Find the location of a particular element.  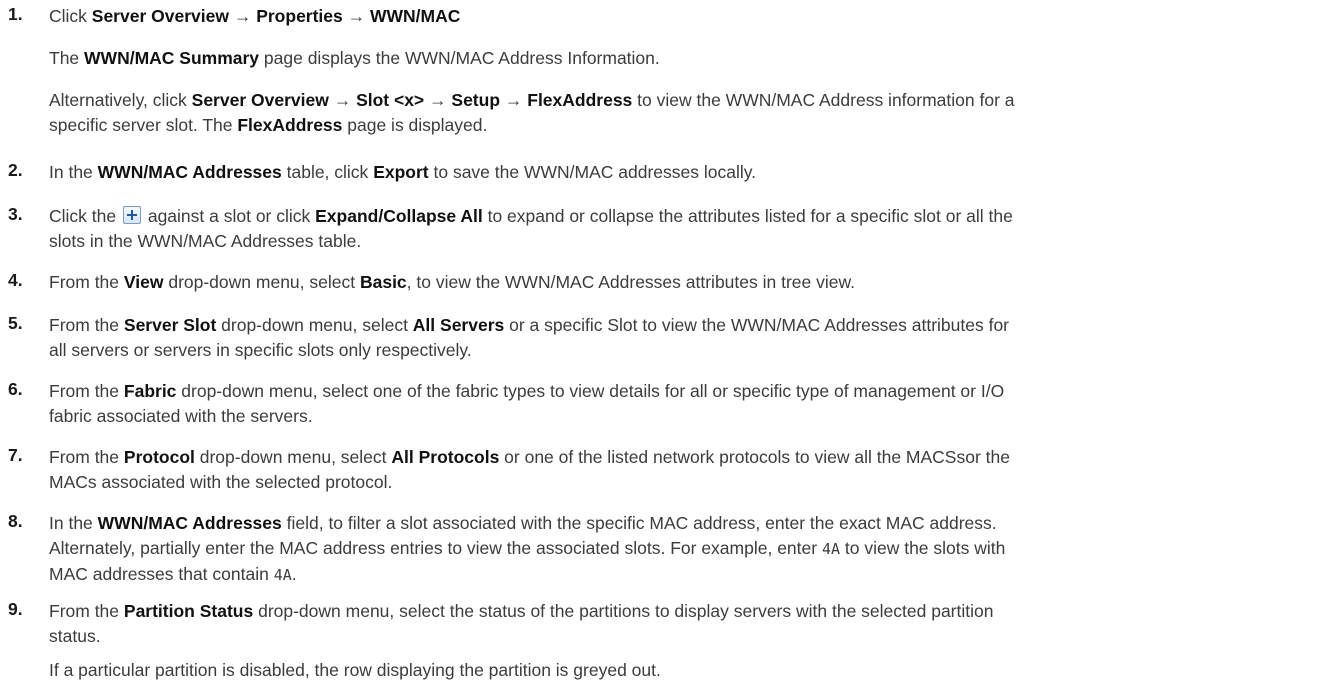

step-number: 1. is located at coordinates (15, 14).